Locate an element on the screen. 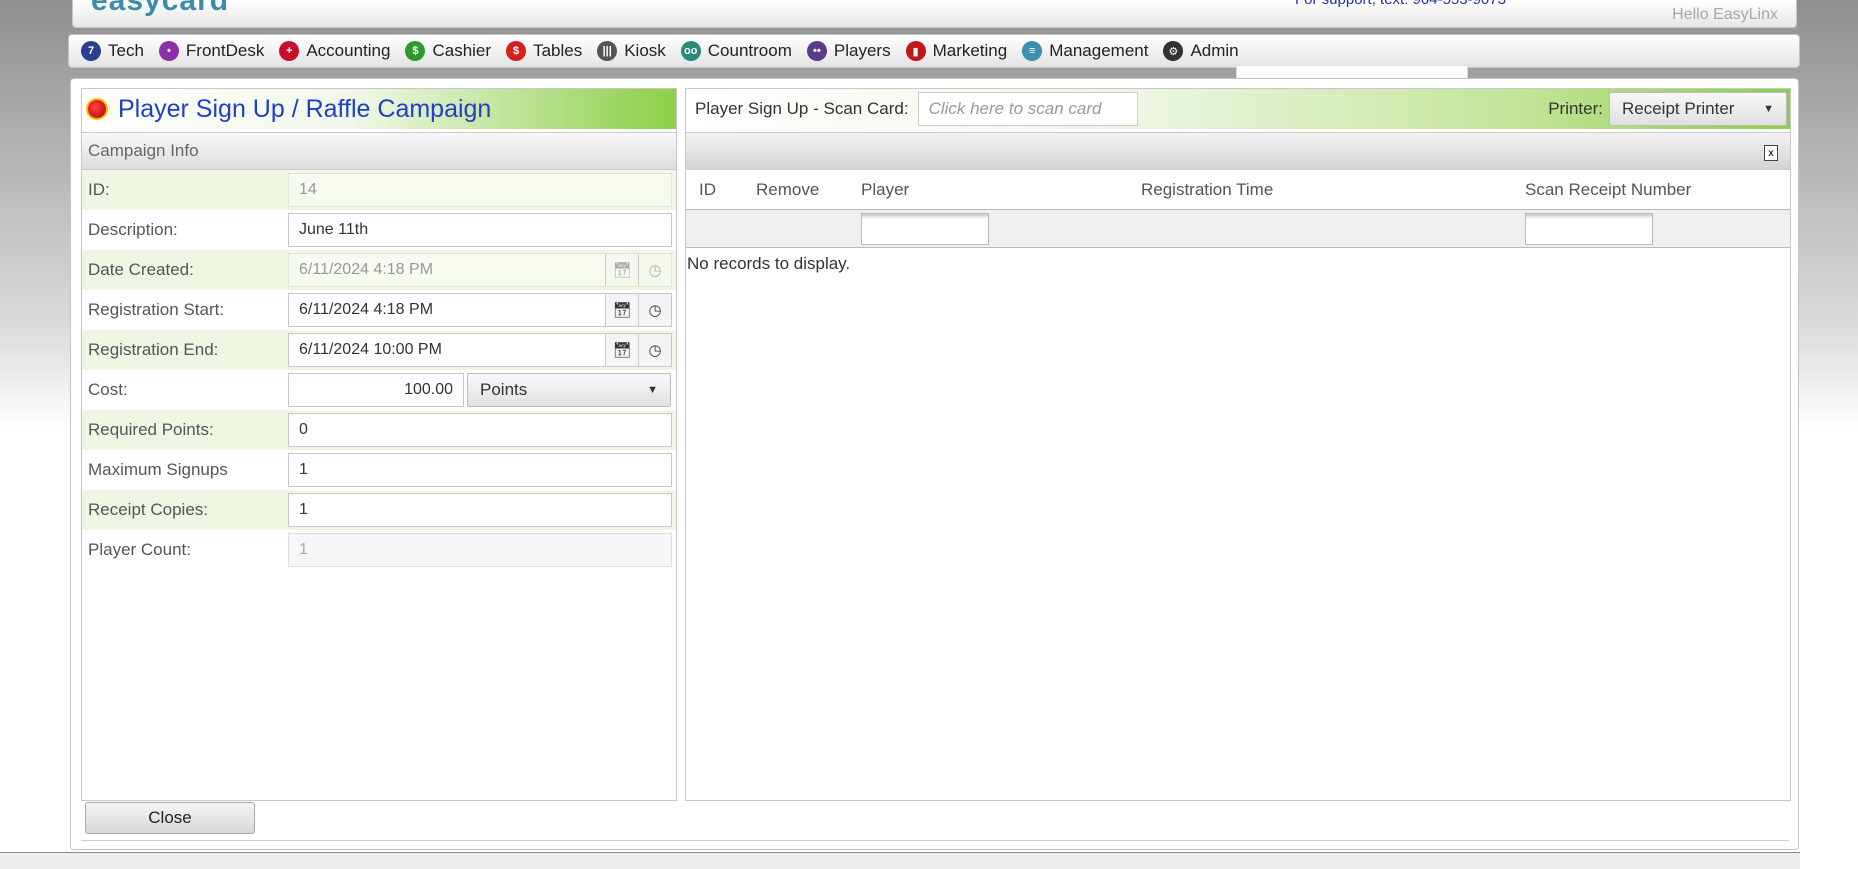 The image size is (1858, 869). taskbar-strip is located at coordinates (900, 860).